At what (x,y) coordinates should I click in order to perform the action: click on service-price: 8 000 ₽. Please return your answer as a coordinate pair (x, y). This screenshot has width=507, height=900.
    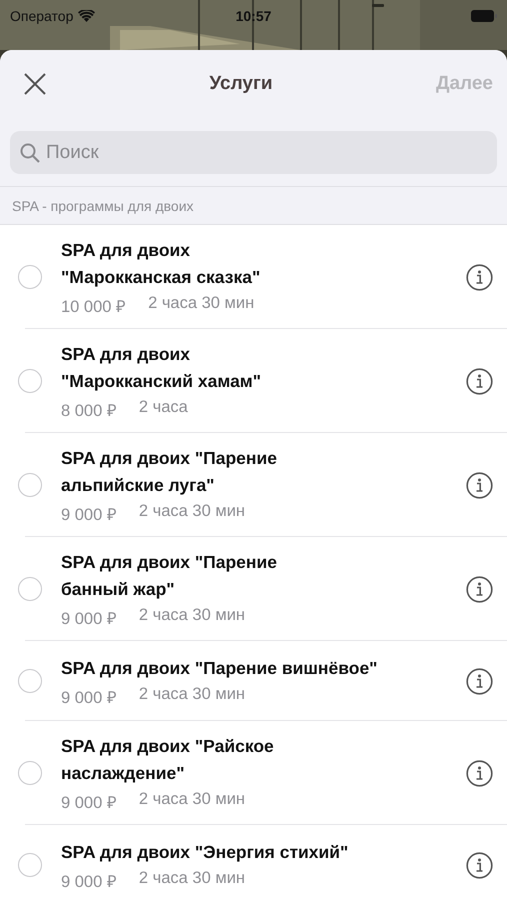
    Looking at the image, I should click on (89, 411).